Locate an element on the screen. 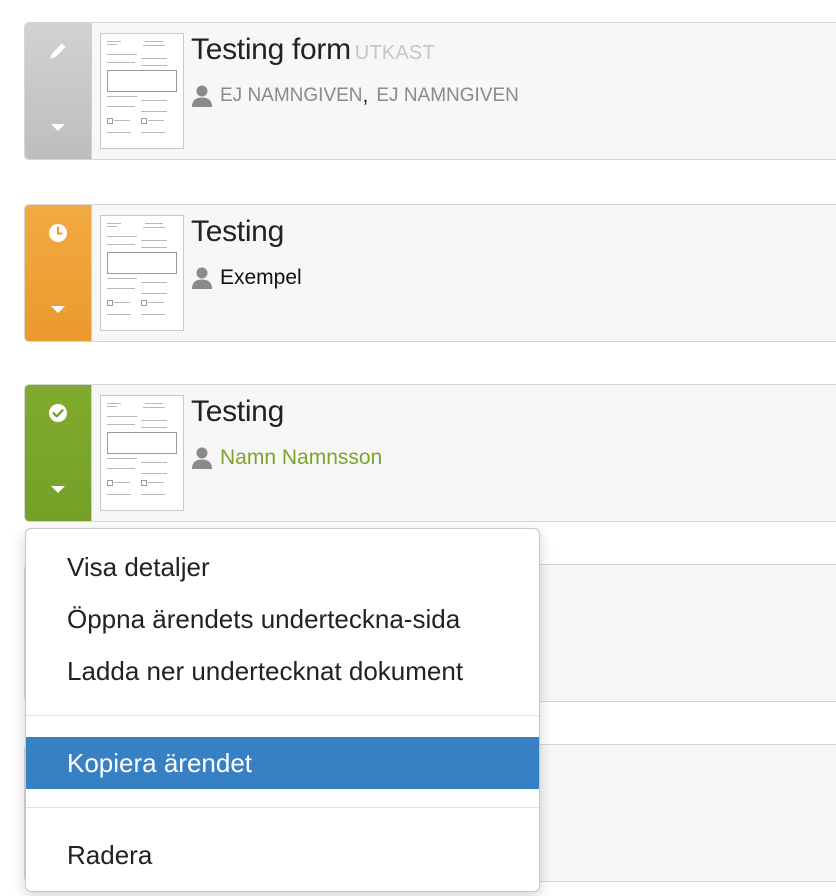 The width and height of the screenshot is (836, 896). status-column-draft is located at coordinates (58, 91).